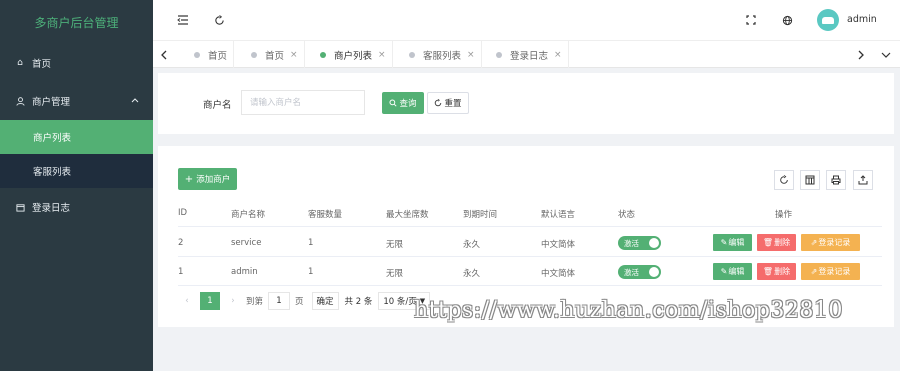  What do you see at coordinates (558, 215) in the screenshot?
I see `col-header-language: 默认语言` at bounding box center [558, 215].